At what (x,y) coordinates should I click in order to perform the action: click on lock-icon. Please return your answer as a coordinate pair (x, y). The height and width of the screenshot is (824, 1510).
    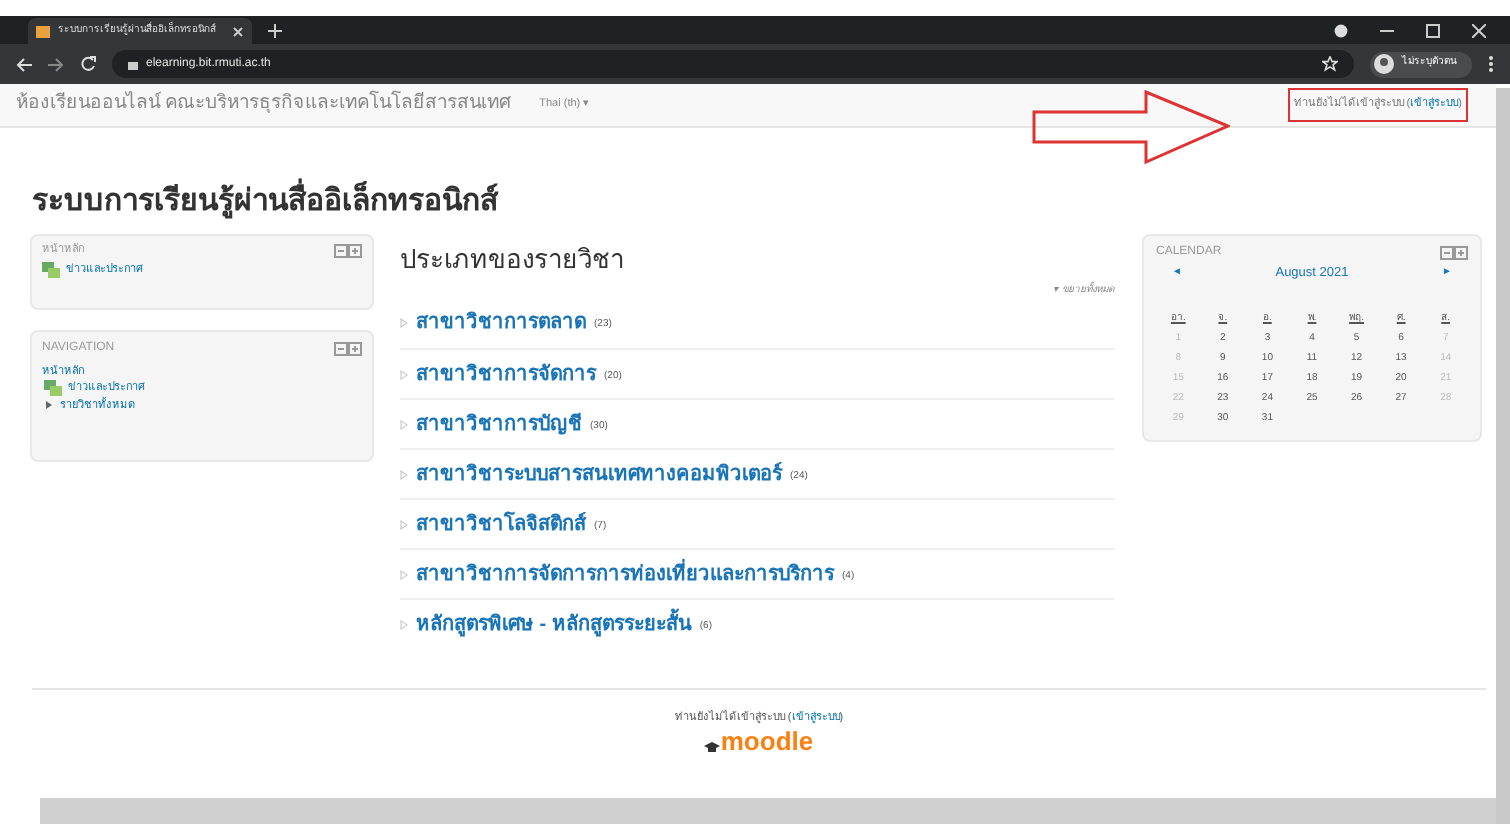
    Looking at the image, I should click on (133, 64).